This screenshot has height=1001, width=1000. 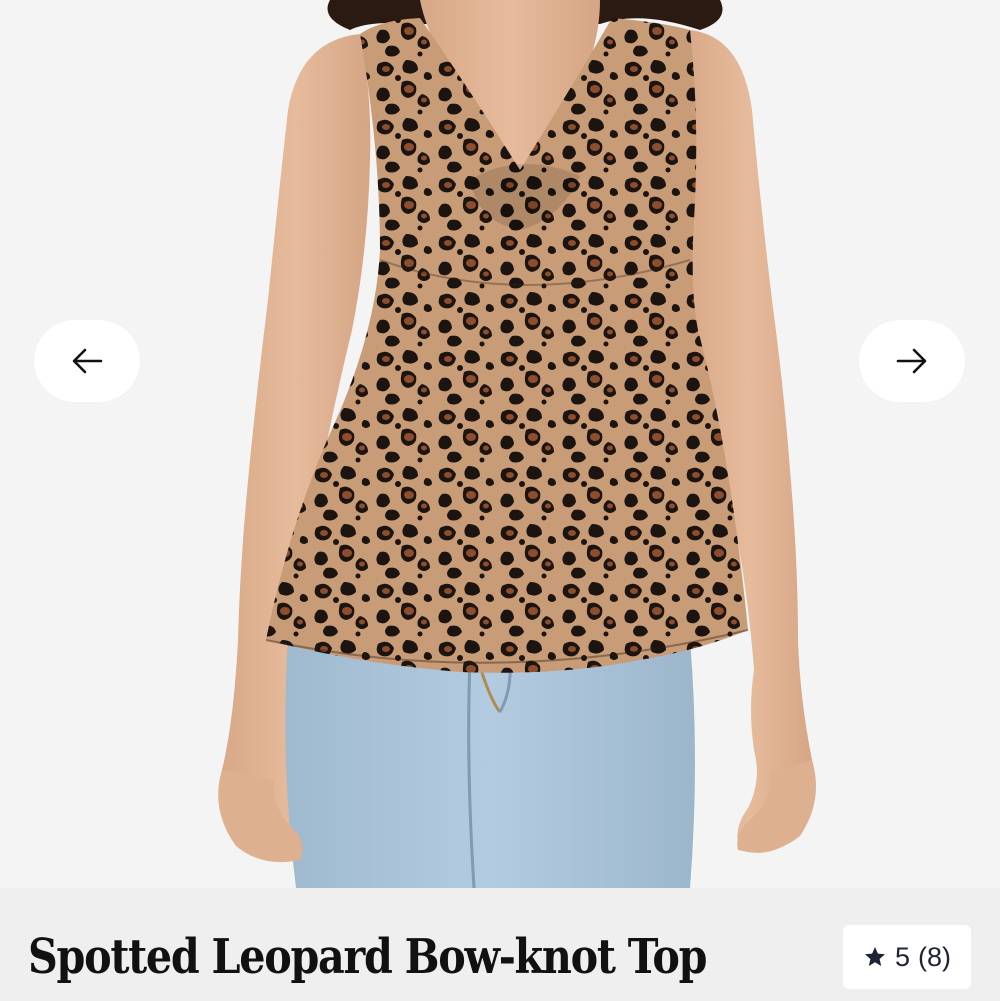 What do you see at coordinates (367, 957) in the screenshot?
I see `product-title: Spotted Leopard Bow-knot Top` at bounding box center [367, 957].